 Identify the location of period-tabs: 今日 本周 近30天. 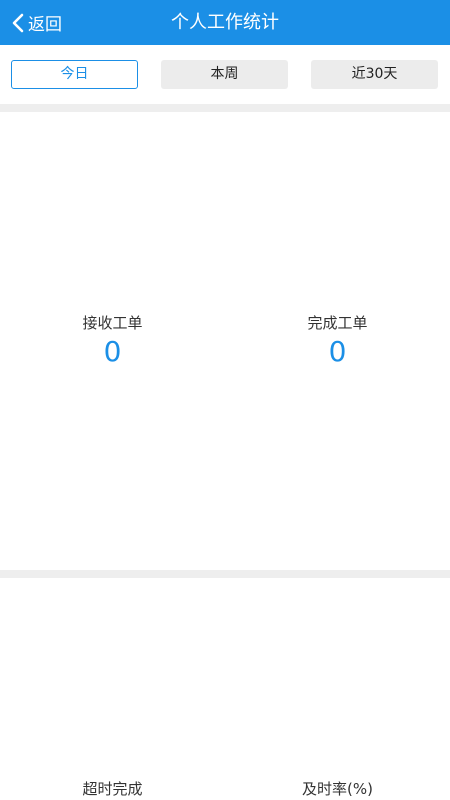
(225, 74).